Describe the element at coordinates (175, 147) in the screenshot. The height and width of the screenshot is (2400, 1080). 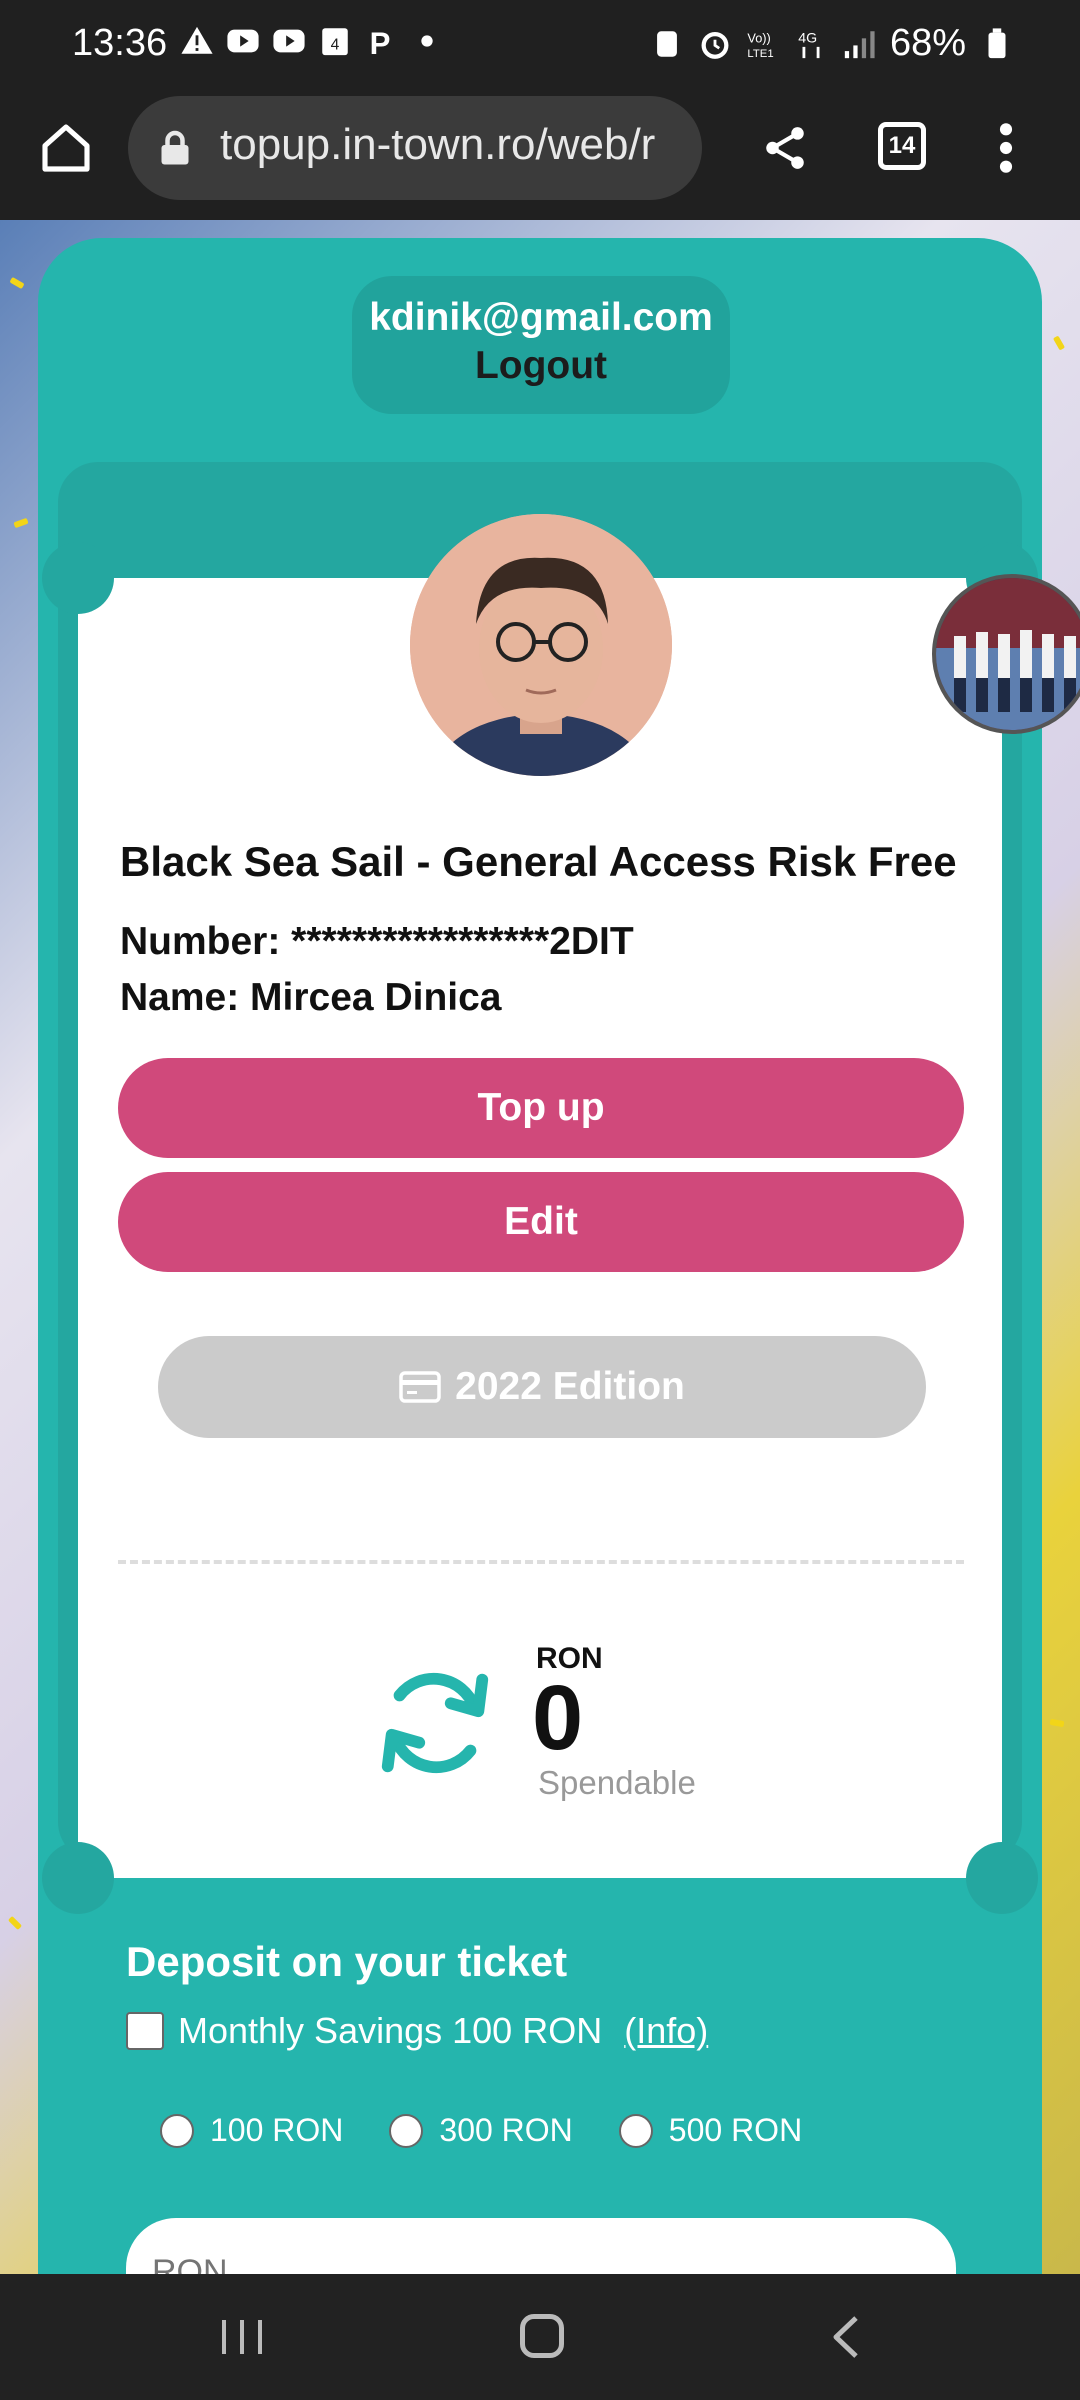
I see `lock-icon` at that location.